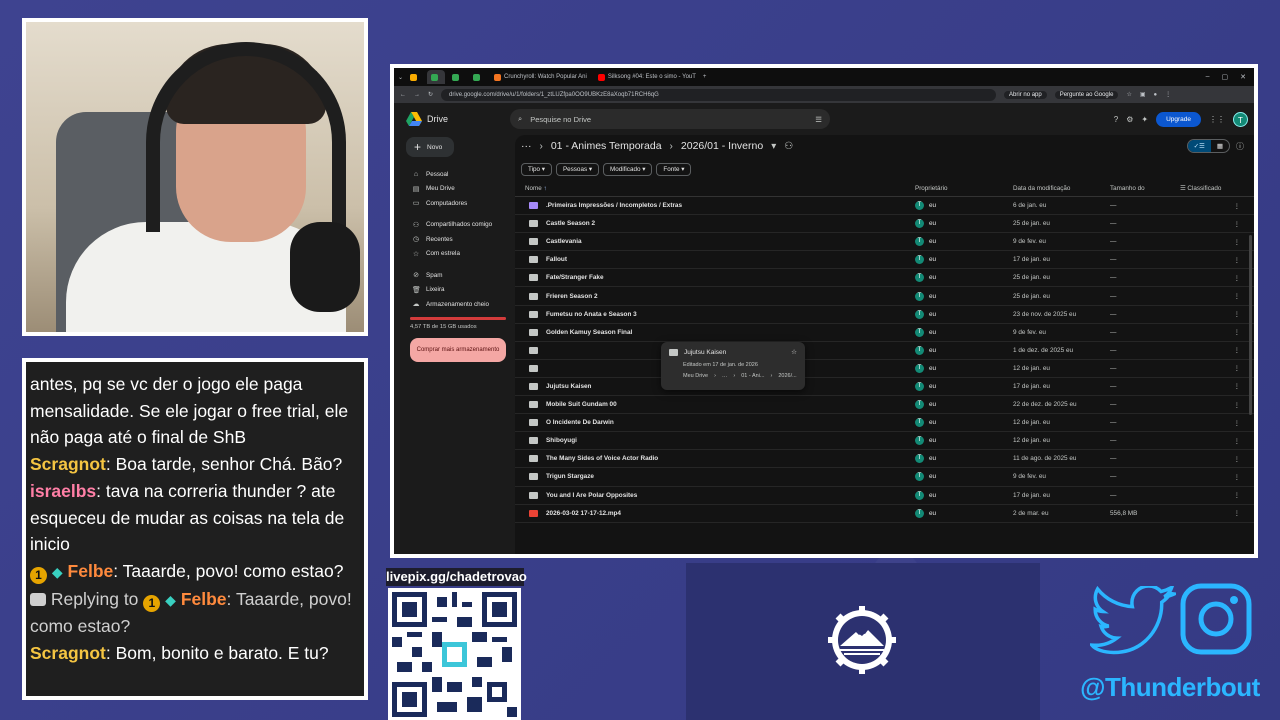 The image size is (1280, 720). I want to click on maximize-icon: ▢, so click(1225, 77).